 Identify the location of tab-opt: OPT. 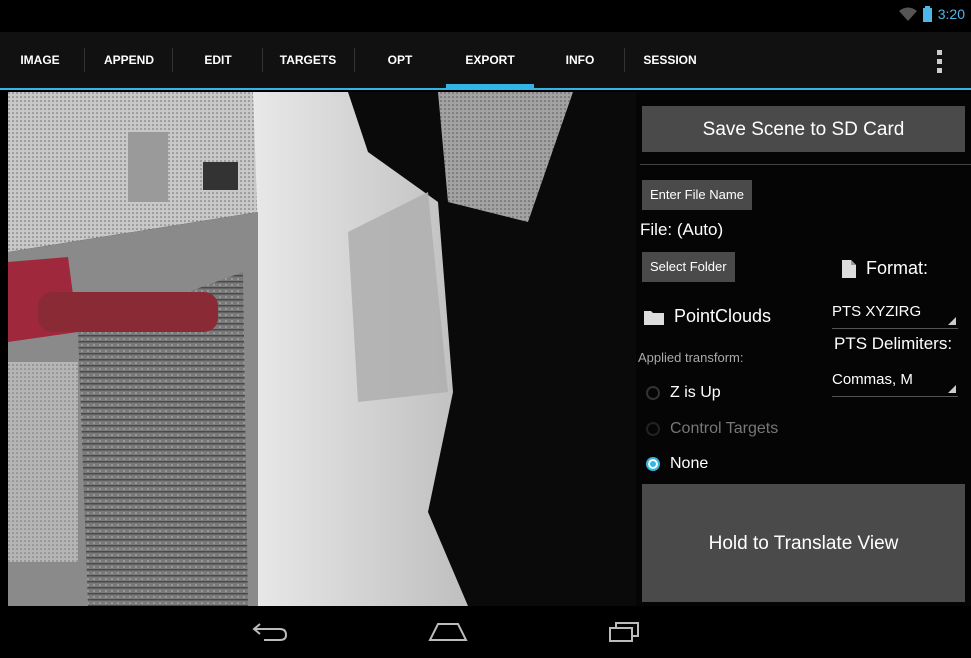
(400, 60).